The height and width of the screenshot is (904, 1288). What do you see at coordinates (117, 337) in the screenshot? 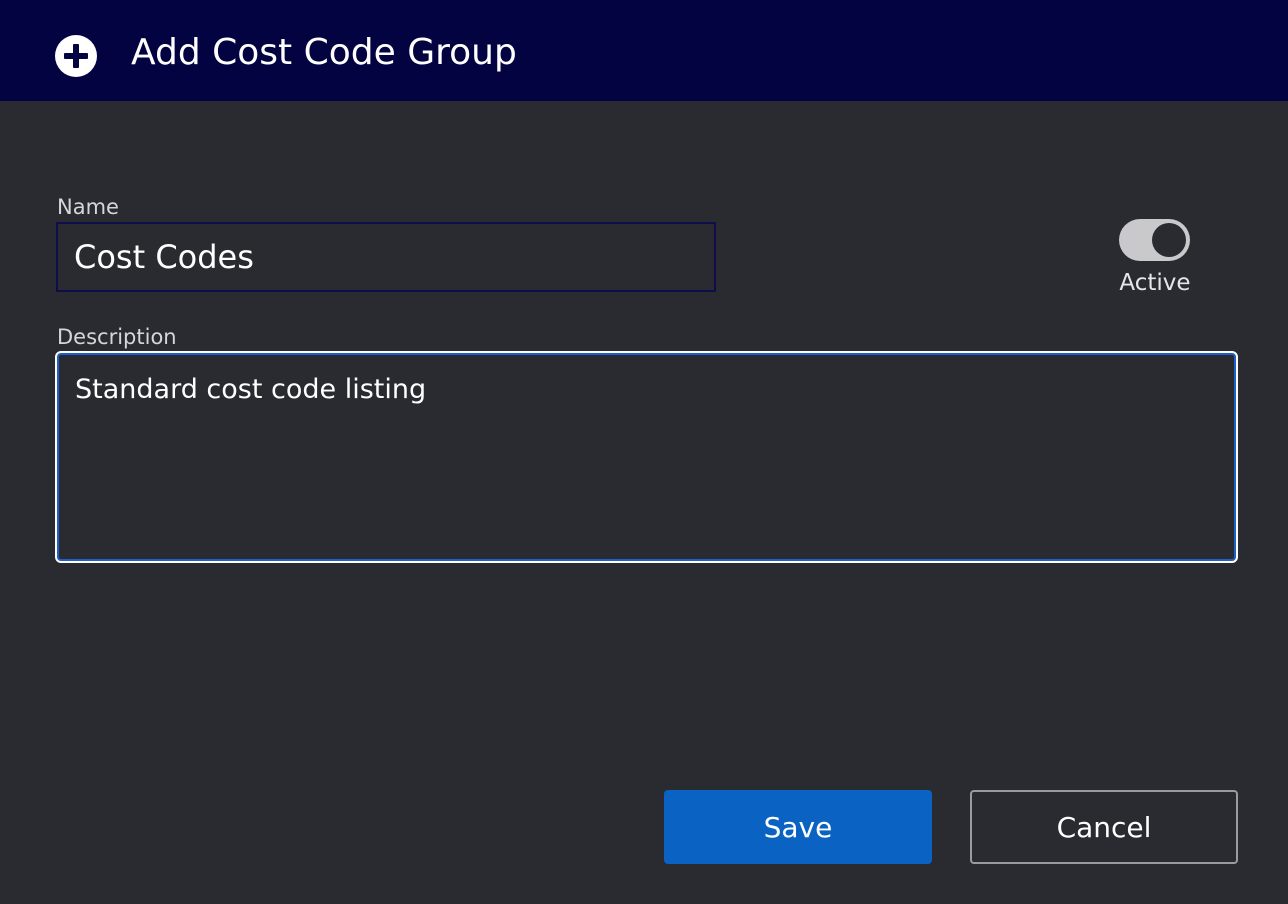
I see `description-label: Description` at bounding box center [117, 337].